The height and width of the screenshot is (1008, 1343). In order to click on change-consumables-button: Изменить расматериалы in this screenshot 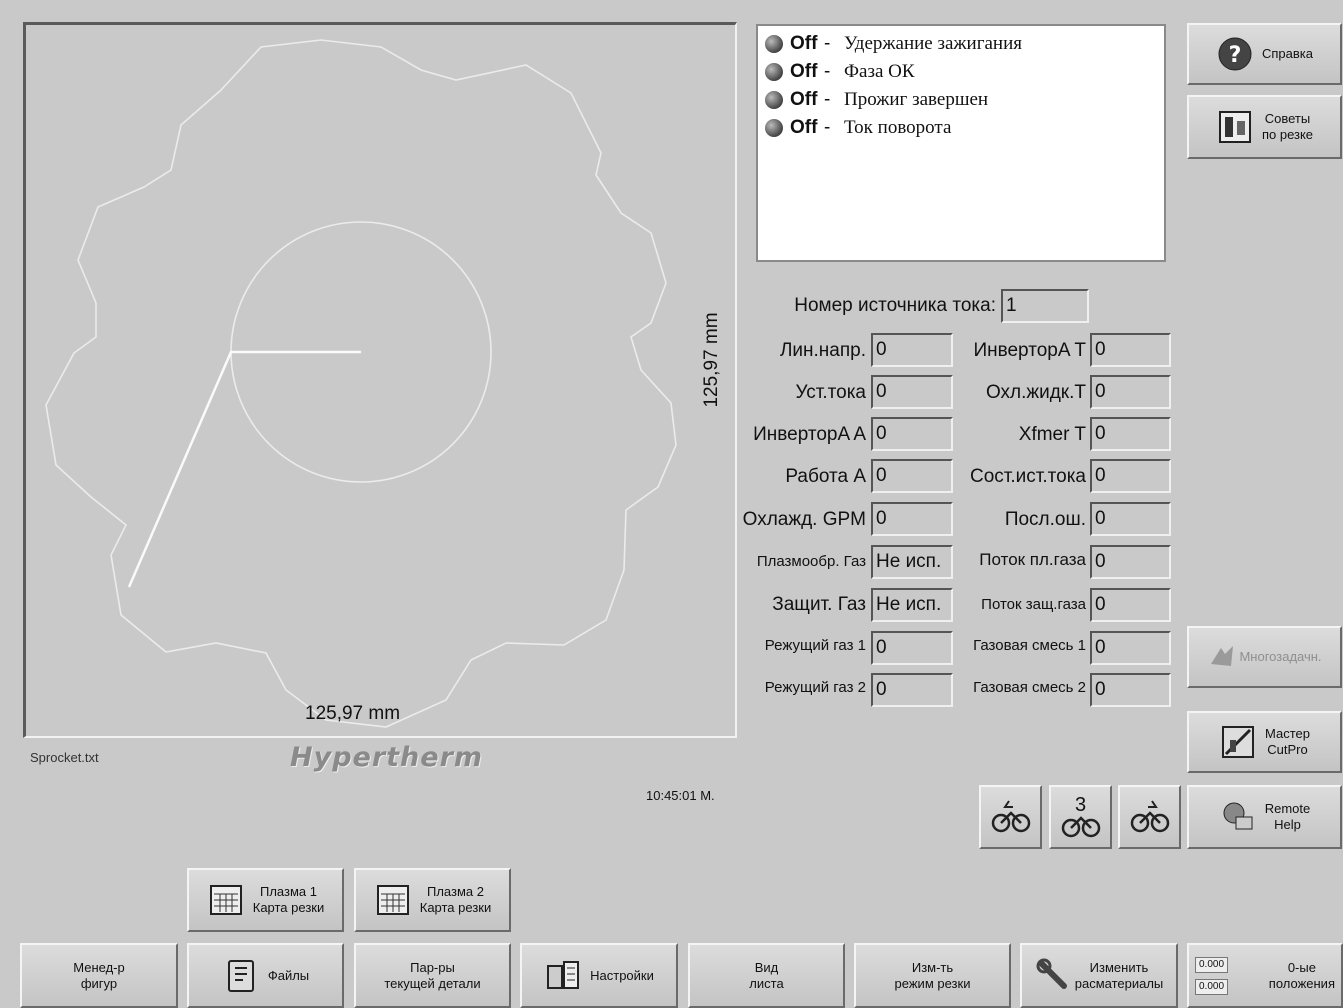, I will do `click(1099, 975)`.